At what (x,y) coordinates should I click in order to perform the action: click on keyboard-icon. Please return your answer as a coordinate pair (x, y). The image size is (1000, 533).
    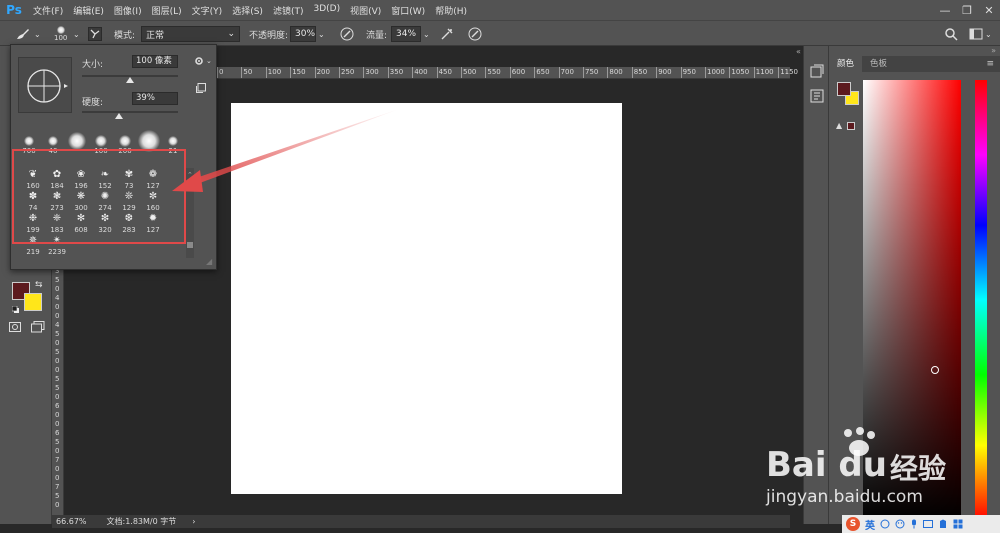
    Looking at the image, I should click on (928, 524).